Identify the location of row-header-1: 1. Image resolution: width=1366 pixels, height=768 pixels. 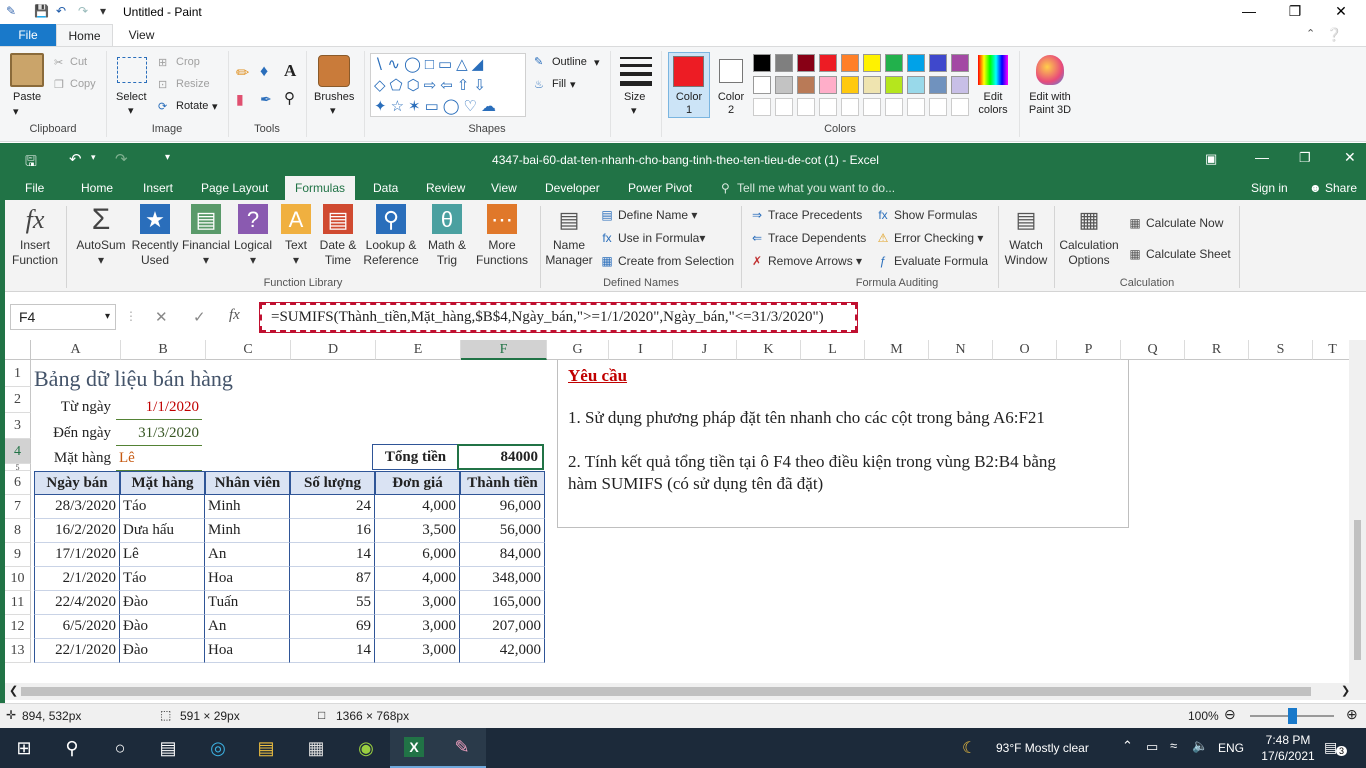
(18, 373).